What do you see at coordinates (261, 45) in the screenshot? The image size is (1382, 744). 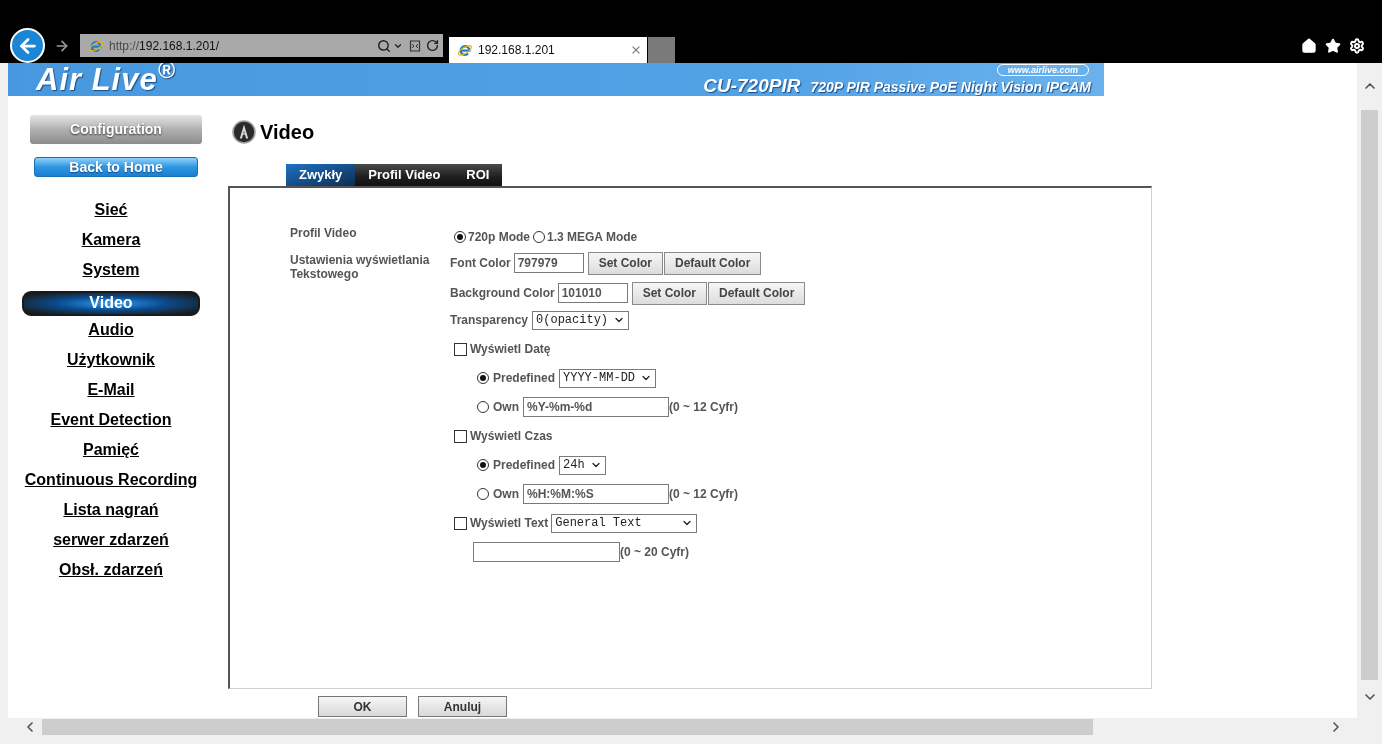 I see `address-bar: http://192.168.1.201/` at bounding box center [261, 45].